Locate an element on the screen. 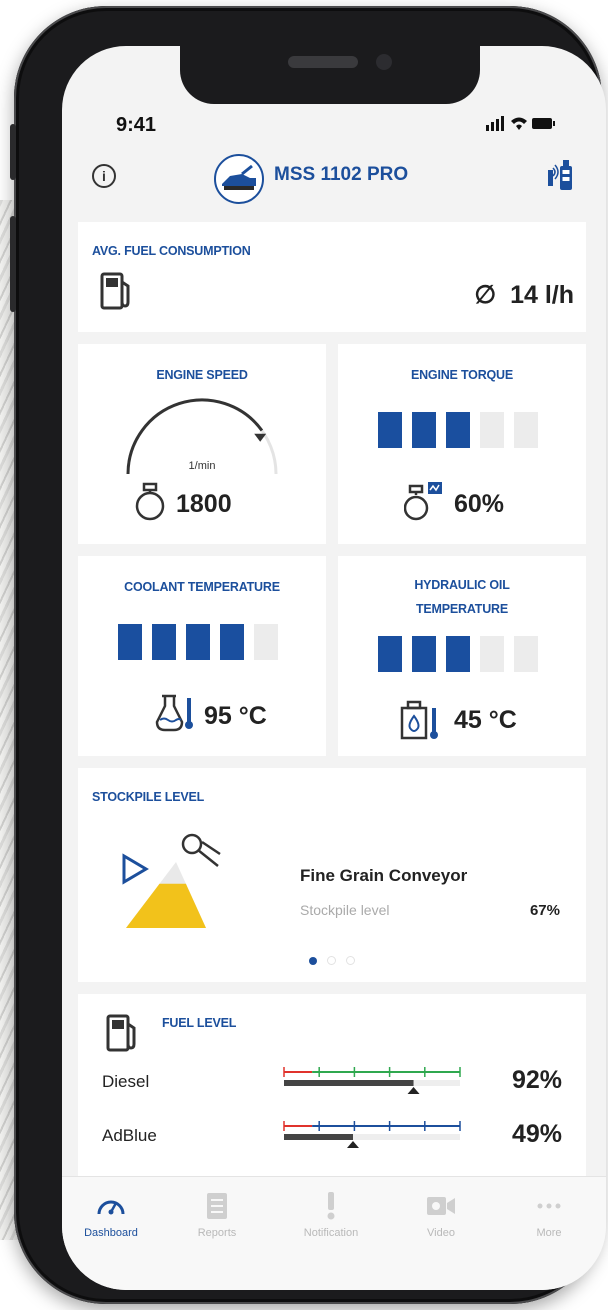 The image size is (608, 1310). phone-notch is located at coordinates (330, 75).